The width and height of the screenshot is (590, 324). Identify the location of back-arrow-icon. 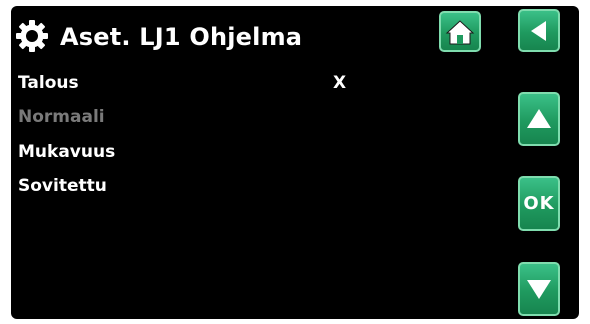
(538, 30).